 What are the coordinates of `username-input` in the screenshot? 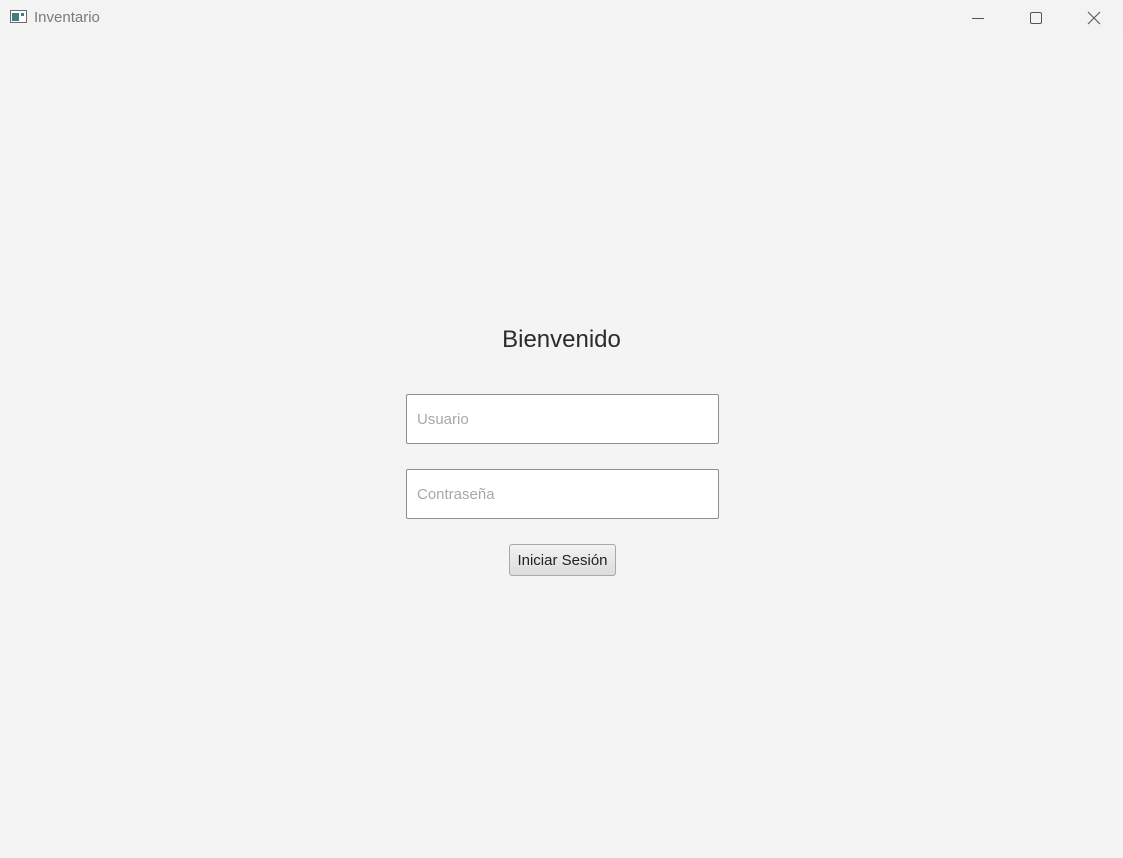 It's located at (562, 419).